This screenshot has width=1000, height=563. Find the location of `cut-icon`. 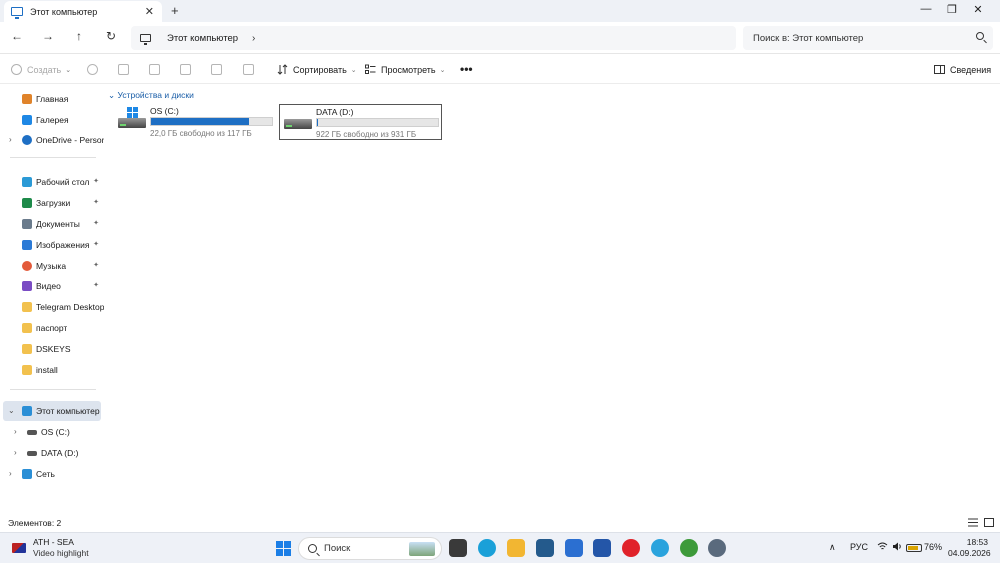

cut-icon is located at coordinates (92, 69).